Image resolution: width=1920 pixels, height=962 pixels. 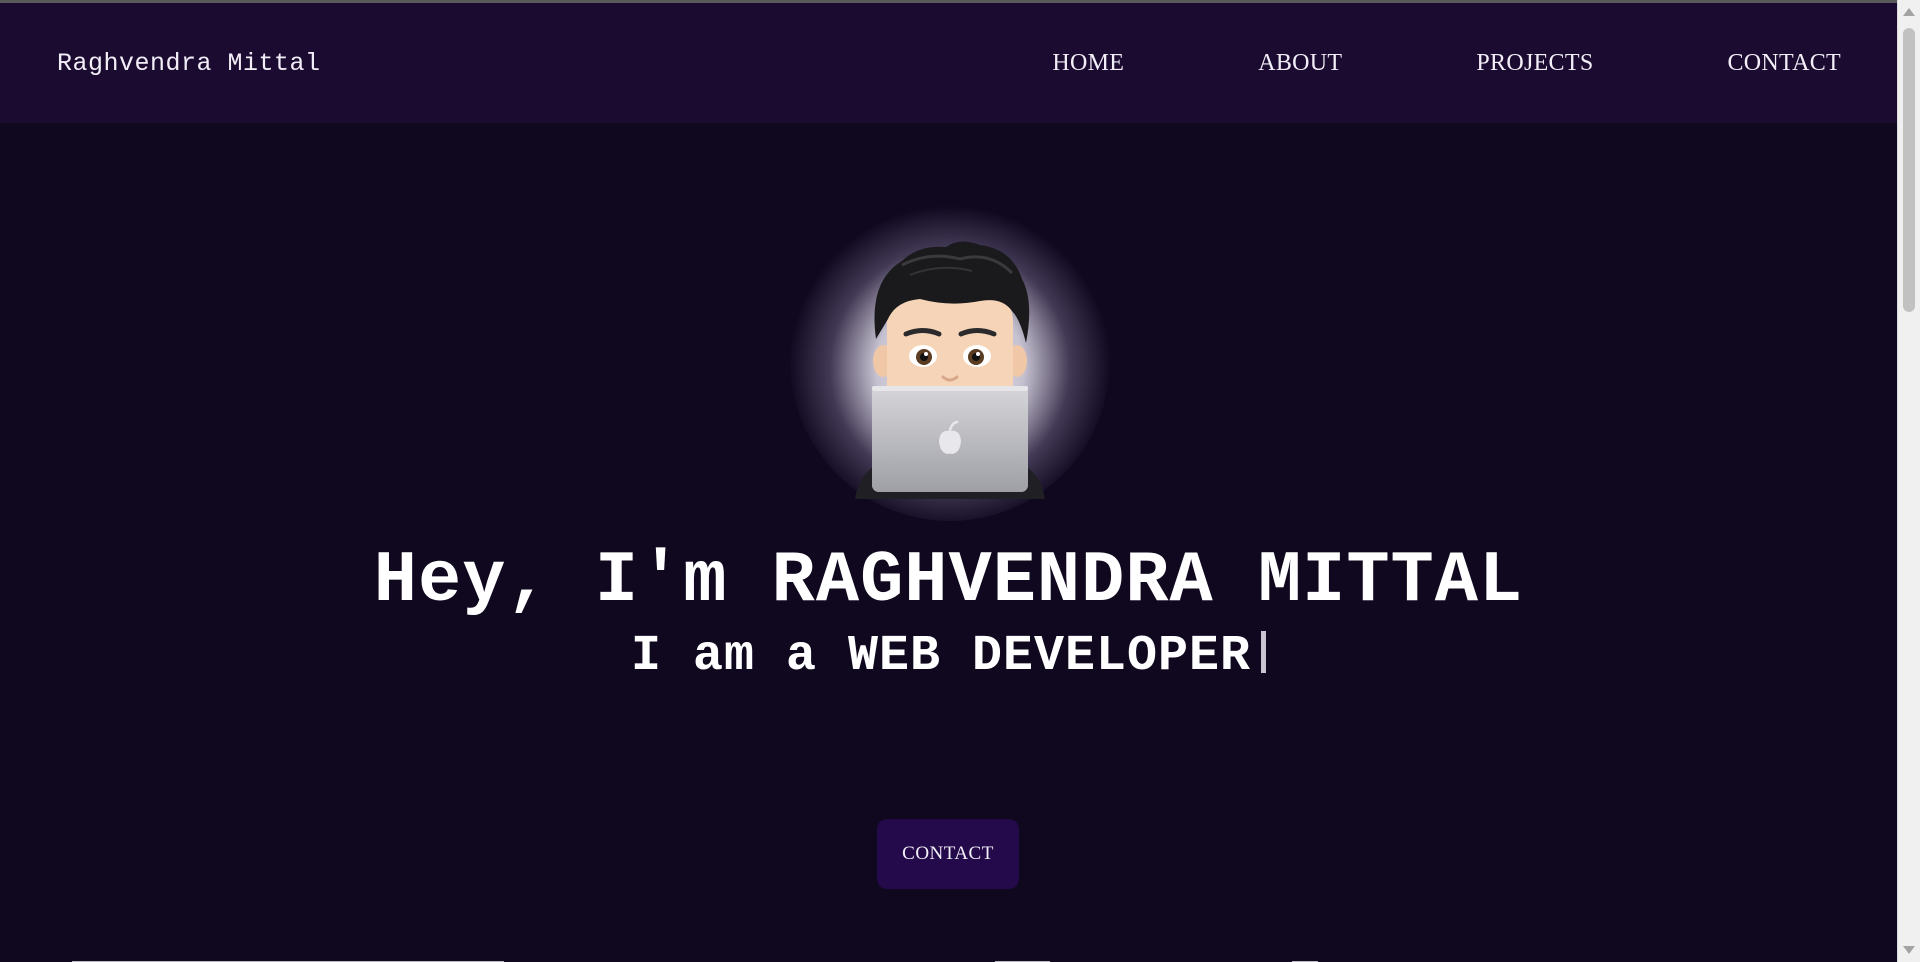 I want to click on nav-link-contact: CONTACT, so click(x=1784, y=63).